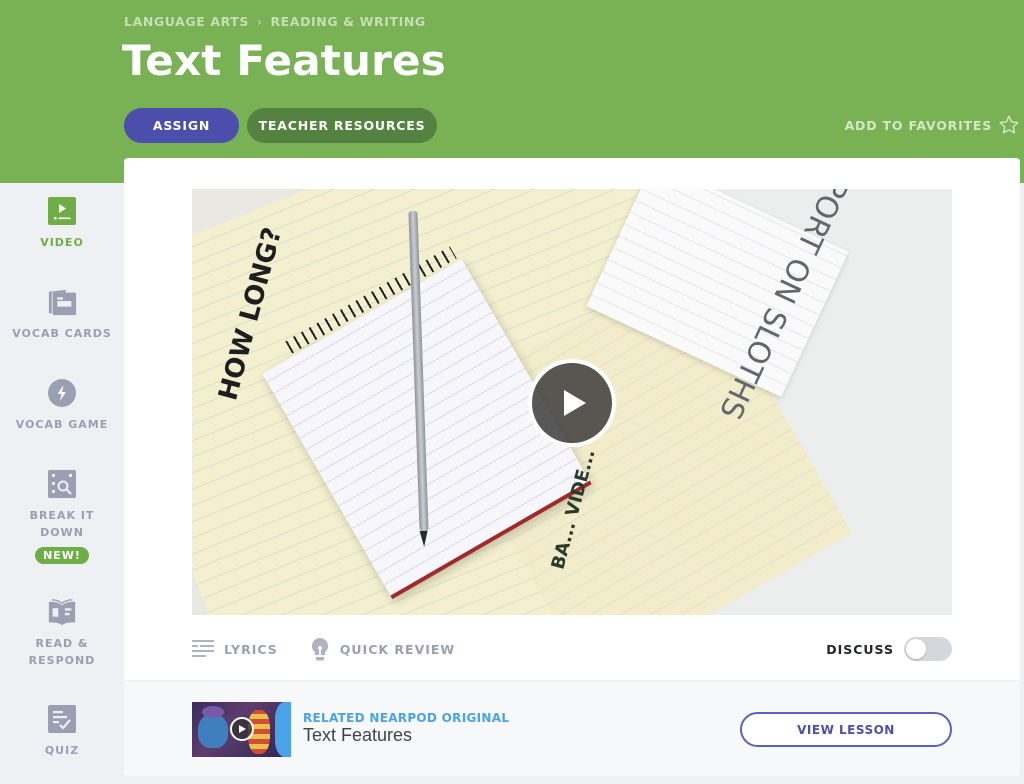 This screenshot has height=784, width=1024. What do you see at coordinates (62, 612) in the screenshot?
I see `book-icon` at bounding box center [62, 612].